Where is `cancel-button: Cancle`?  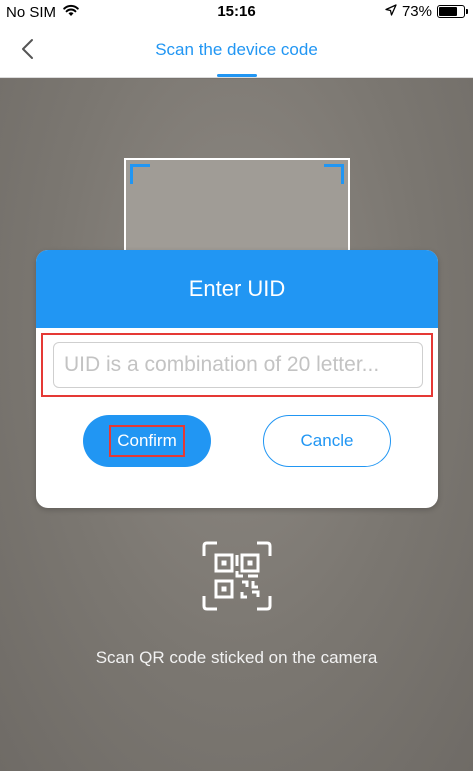
cancel-button: Cancle is located at coordinates (327, 441).